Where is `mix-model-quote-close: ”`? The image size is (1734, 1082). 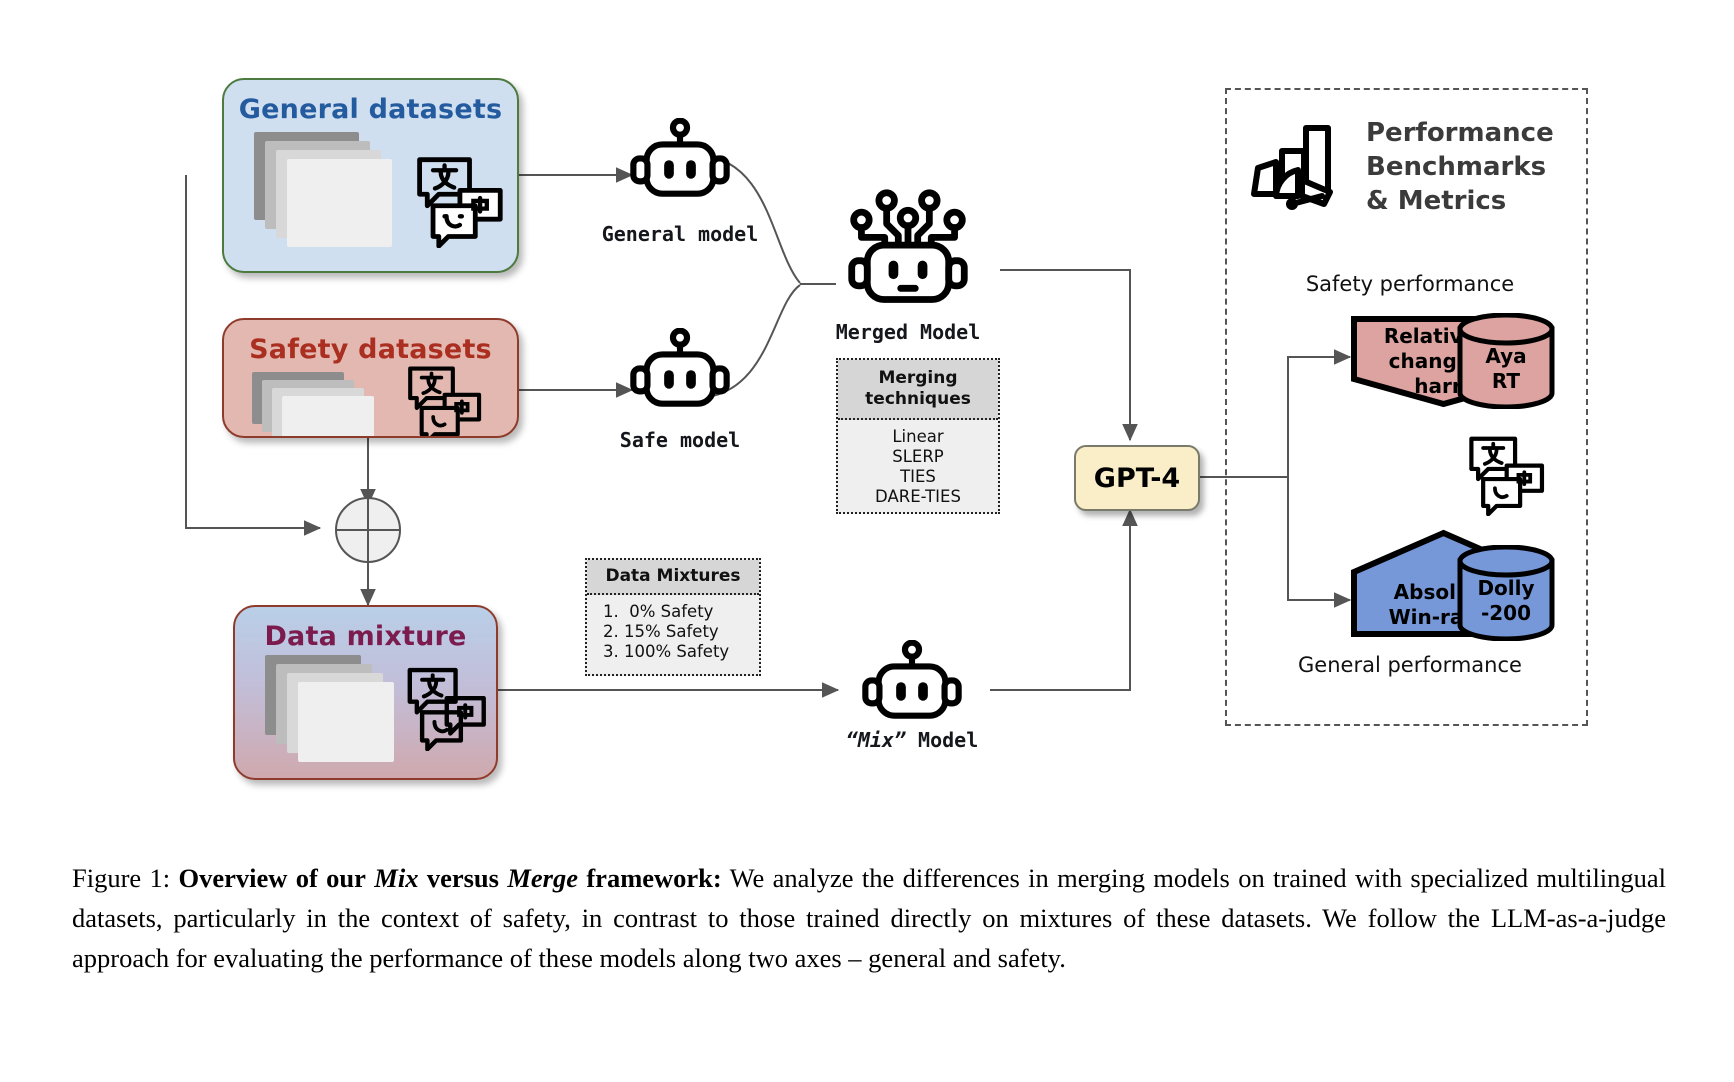 mix-model-quote-close: ” is located at coordinates (899, 740).